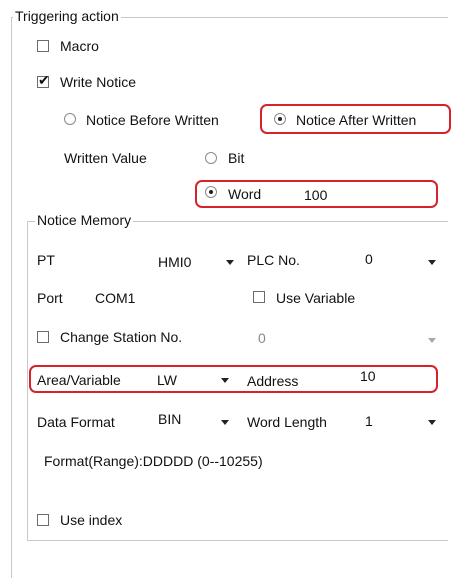  What do you see at coordinates (432, 422) in the screenshot?
I see `word-length-dropdown-icon` at bounding box center [432, 422].